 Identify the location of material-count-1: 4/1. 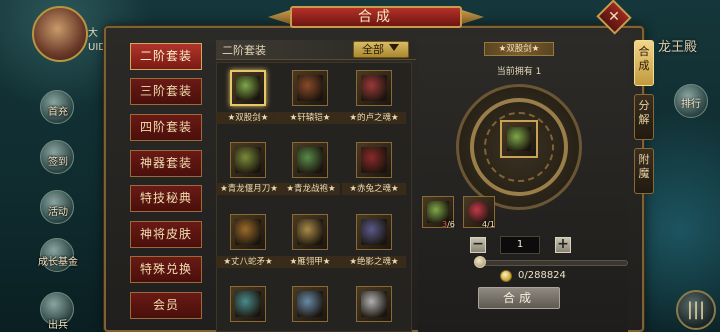
(488, 224).